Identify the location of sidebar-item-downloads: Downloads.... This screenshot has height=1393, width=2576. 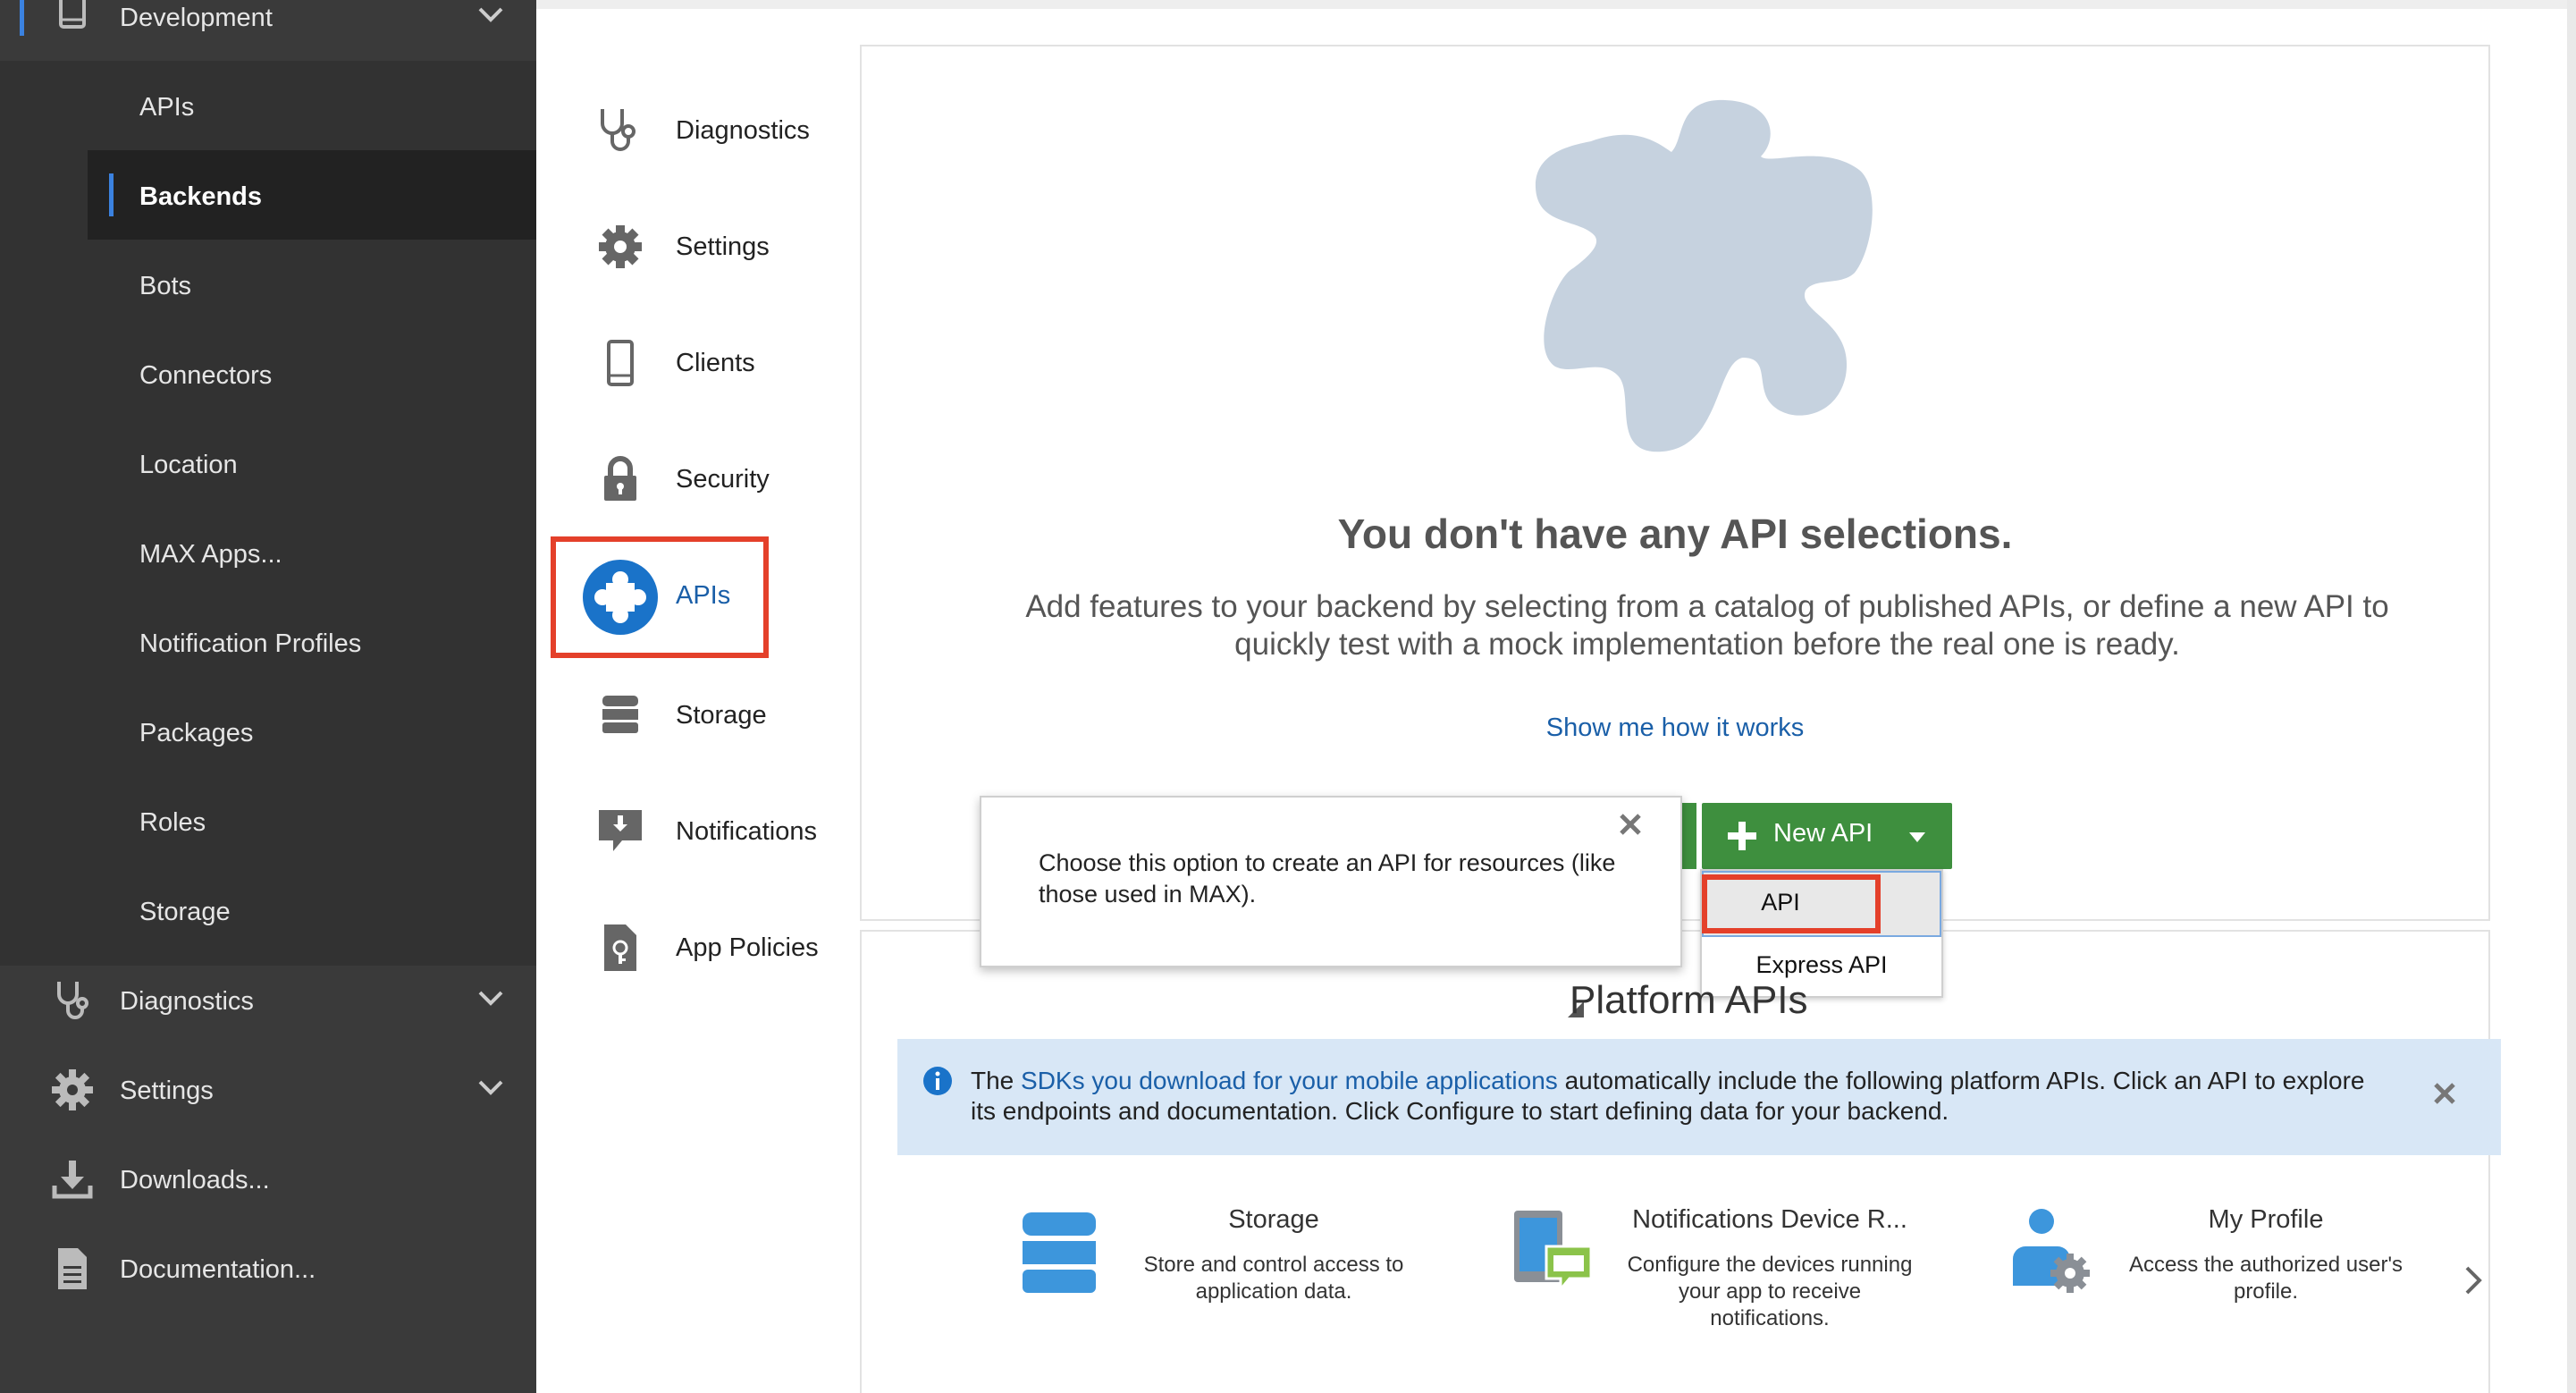
(195, 1180).